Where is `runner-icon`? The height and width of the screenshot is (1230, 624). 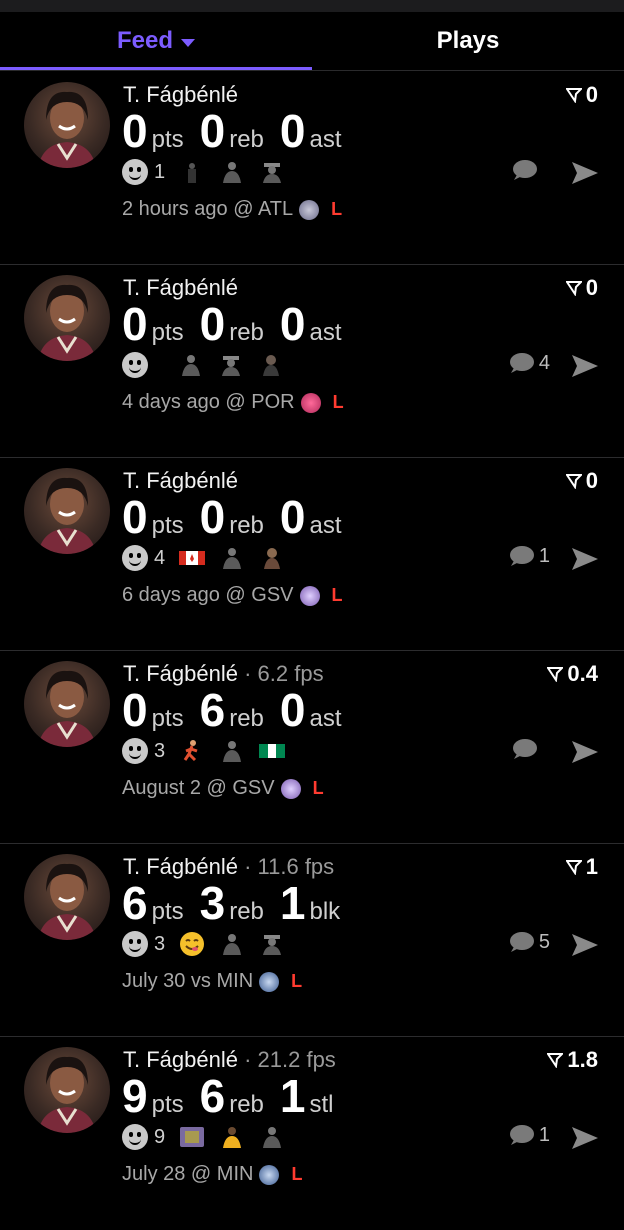 runner-icon is located at coordinates (190, 751).